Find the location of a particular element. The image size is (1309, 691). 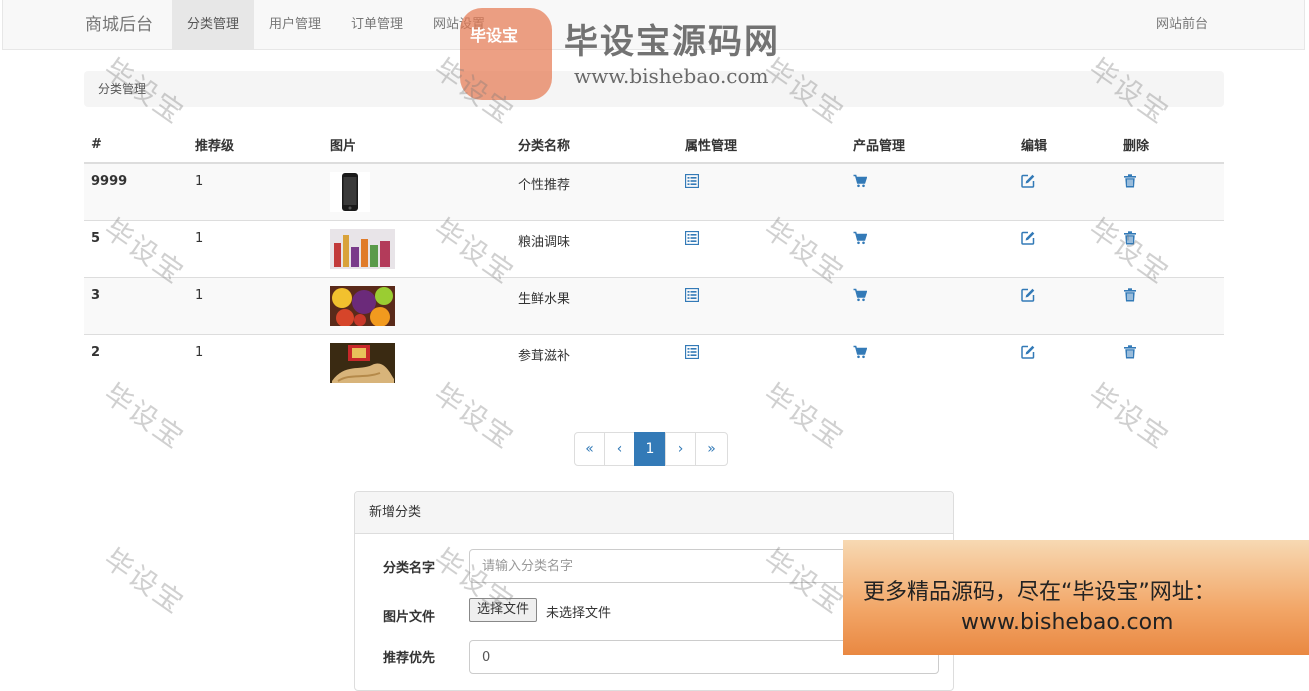

col-level-header: 推荐级 is located at coordinates (255, 145).